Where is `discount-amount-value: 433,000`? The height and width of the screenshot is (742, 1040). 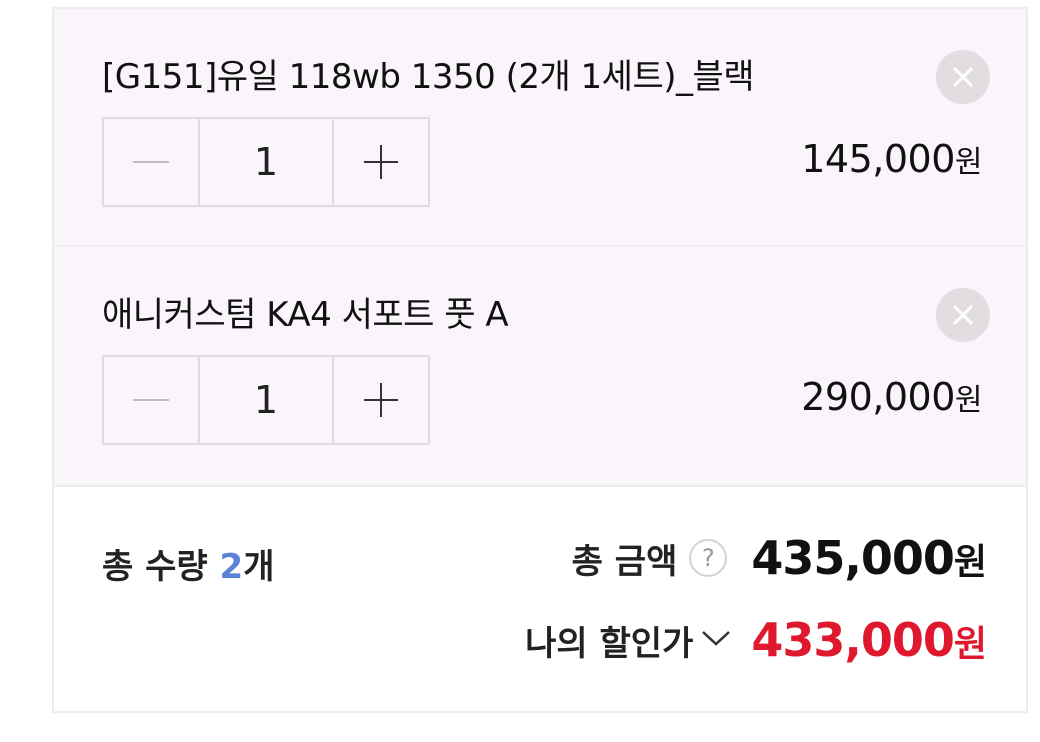
discount-amount-value: 433,000 is located at coordinates (853, 640).